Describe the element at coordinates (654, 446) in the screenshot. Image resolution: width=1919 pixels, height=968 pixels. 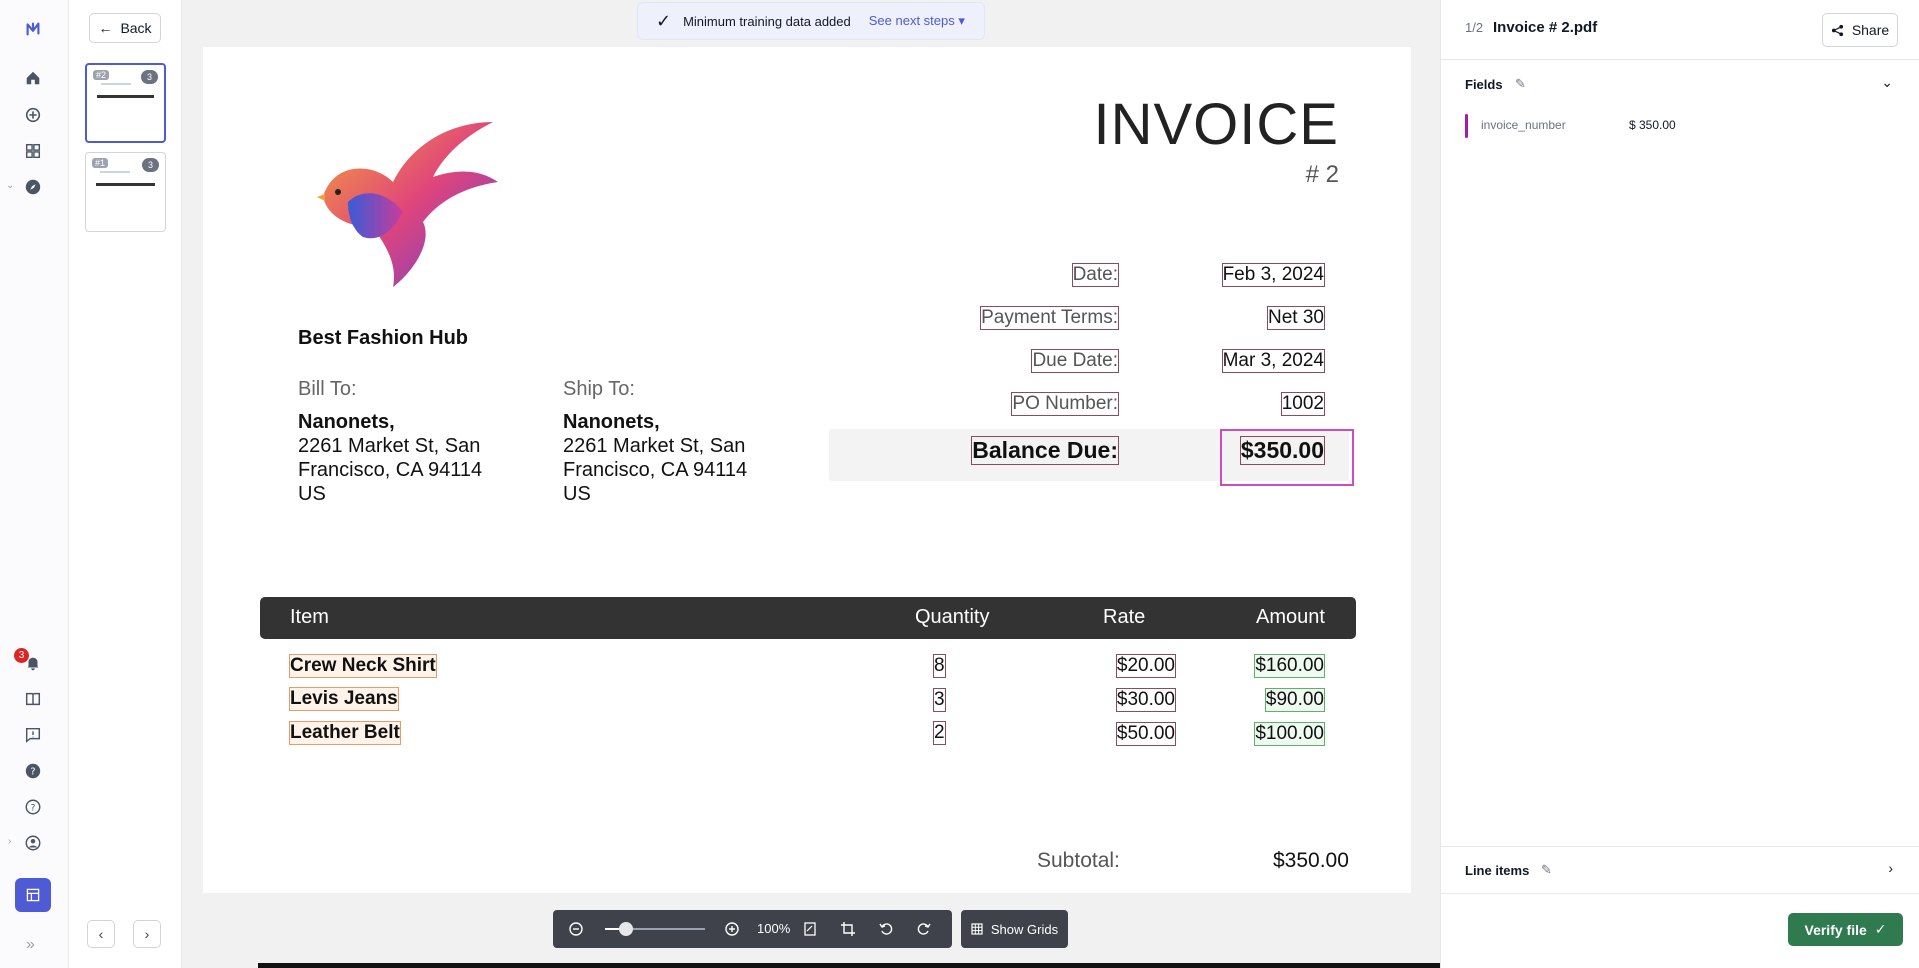
I see `ship-to-line: 2261 Market St, San` at that location.